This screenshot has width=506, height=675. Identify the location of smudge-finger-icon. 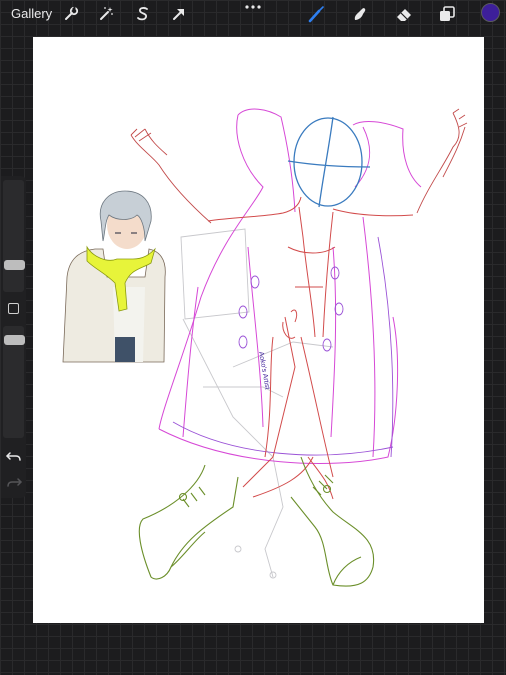
(360, 14).